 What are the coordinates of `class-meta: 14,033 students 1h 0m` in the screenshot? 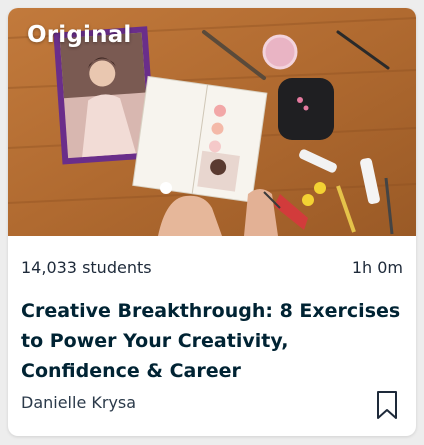 It's located at (212, 267).